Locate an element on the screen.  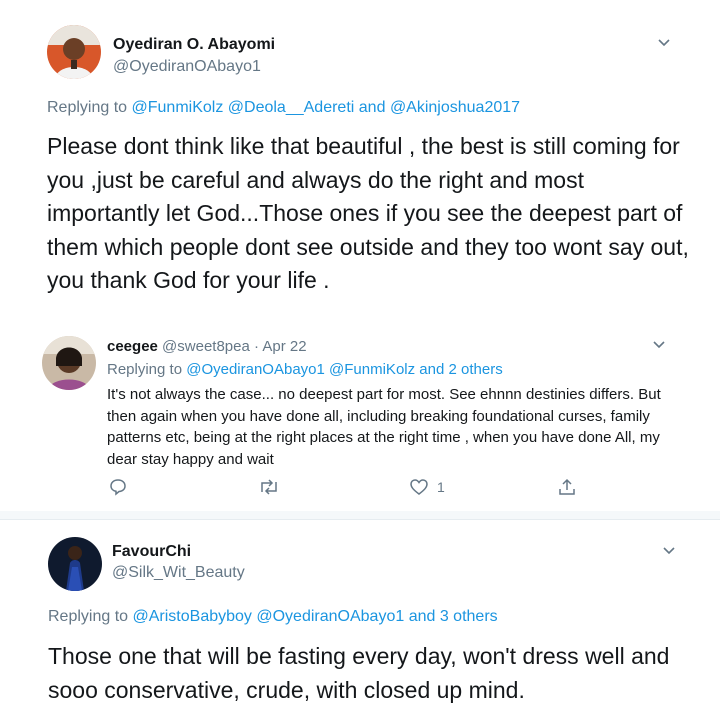
others-link: and 2 others is located at coordinates (460, 369).